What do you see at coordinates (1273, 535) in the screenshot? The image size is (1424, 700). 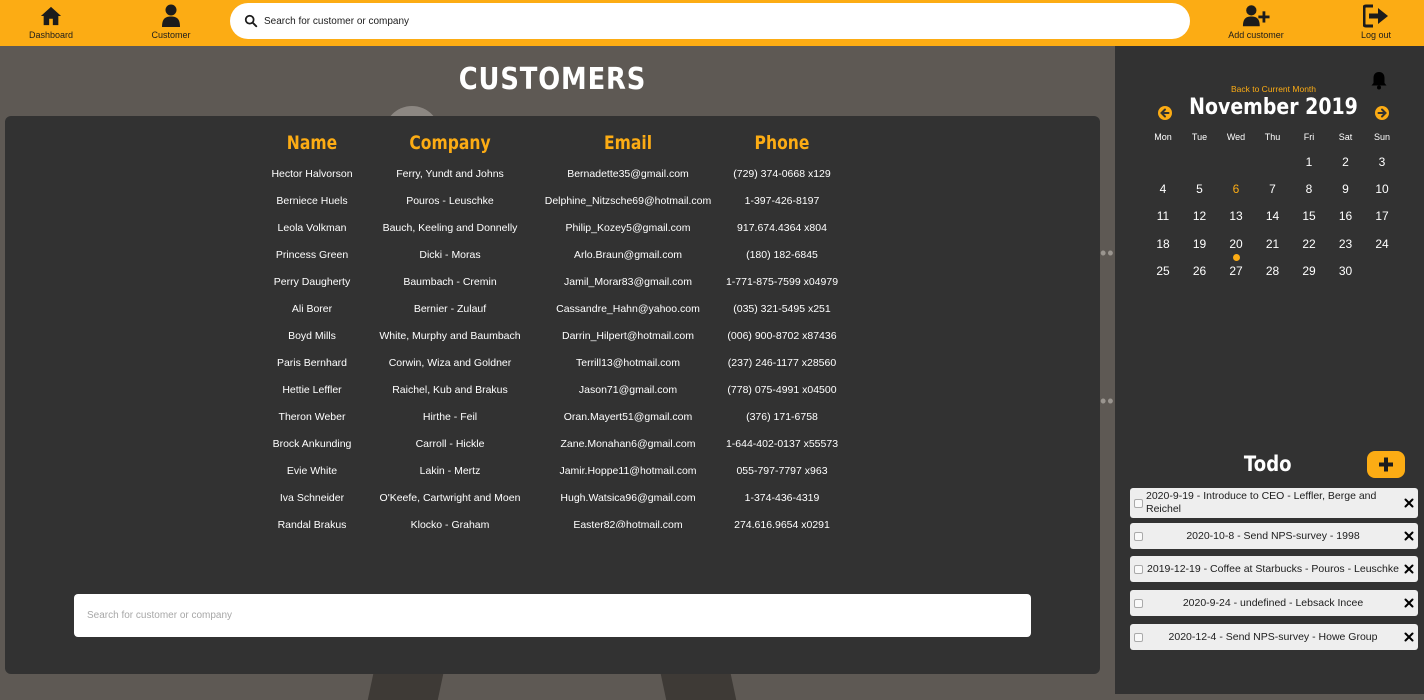 I see `todo-text: 2020-10-8 - Send NPS-survey - 1998` at bounding box center [1273, 535].